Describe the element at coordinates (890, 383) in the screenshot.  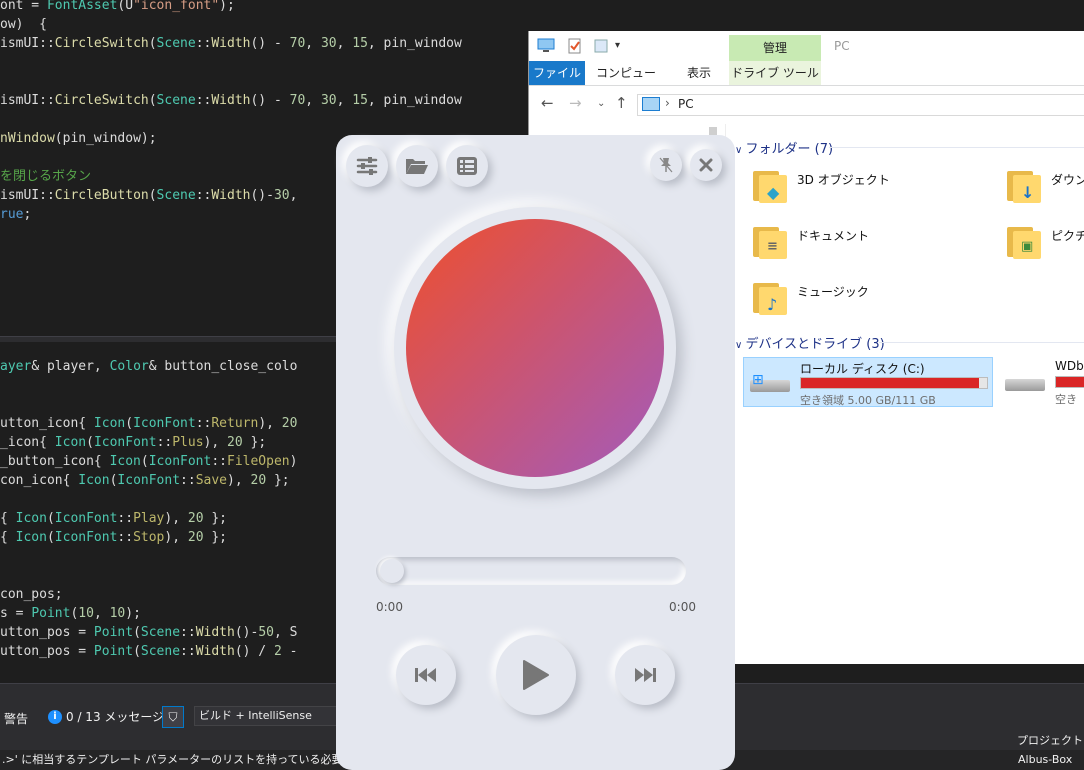
I see `drive-usage-fill` at that location.